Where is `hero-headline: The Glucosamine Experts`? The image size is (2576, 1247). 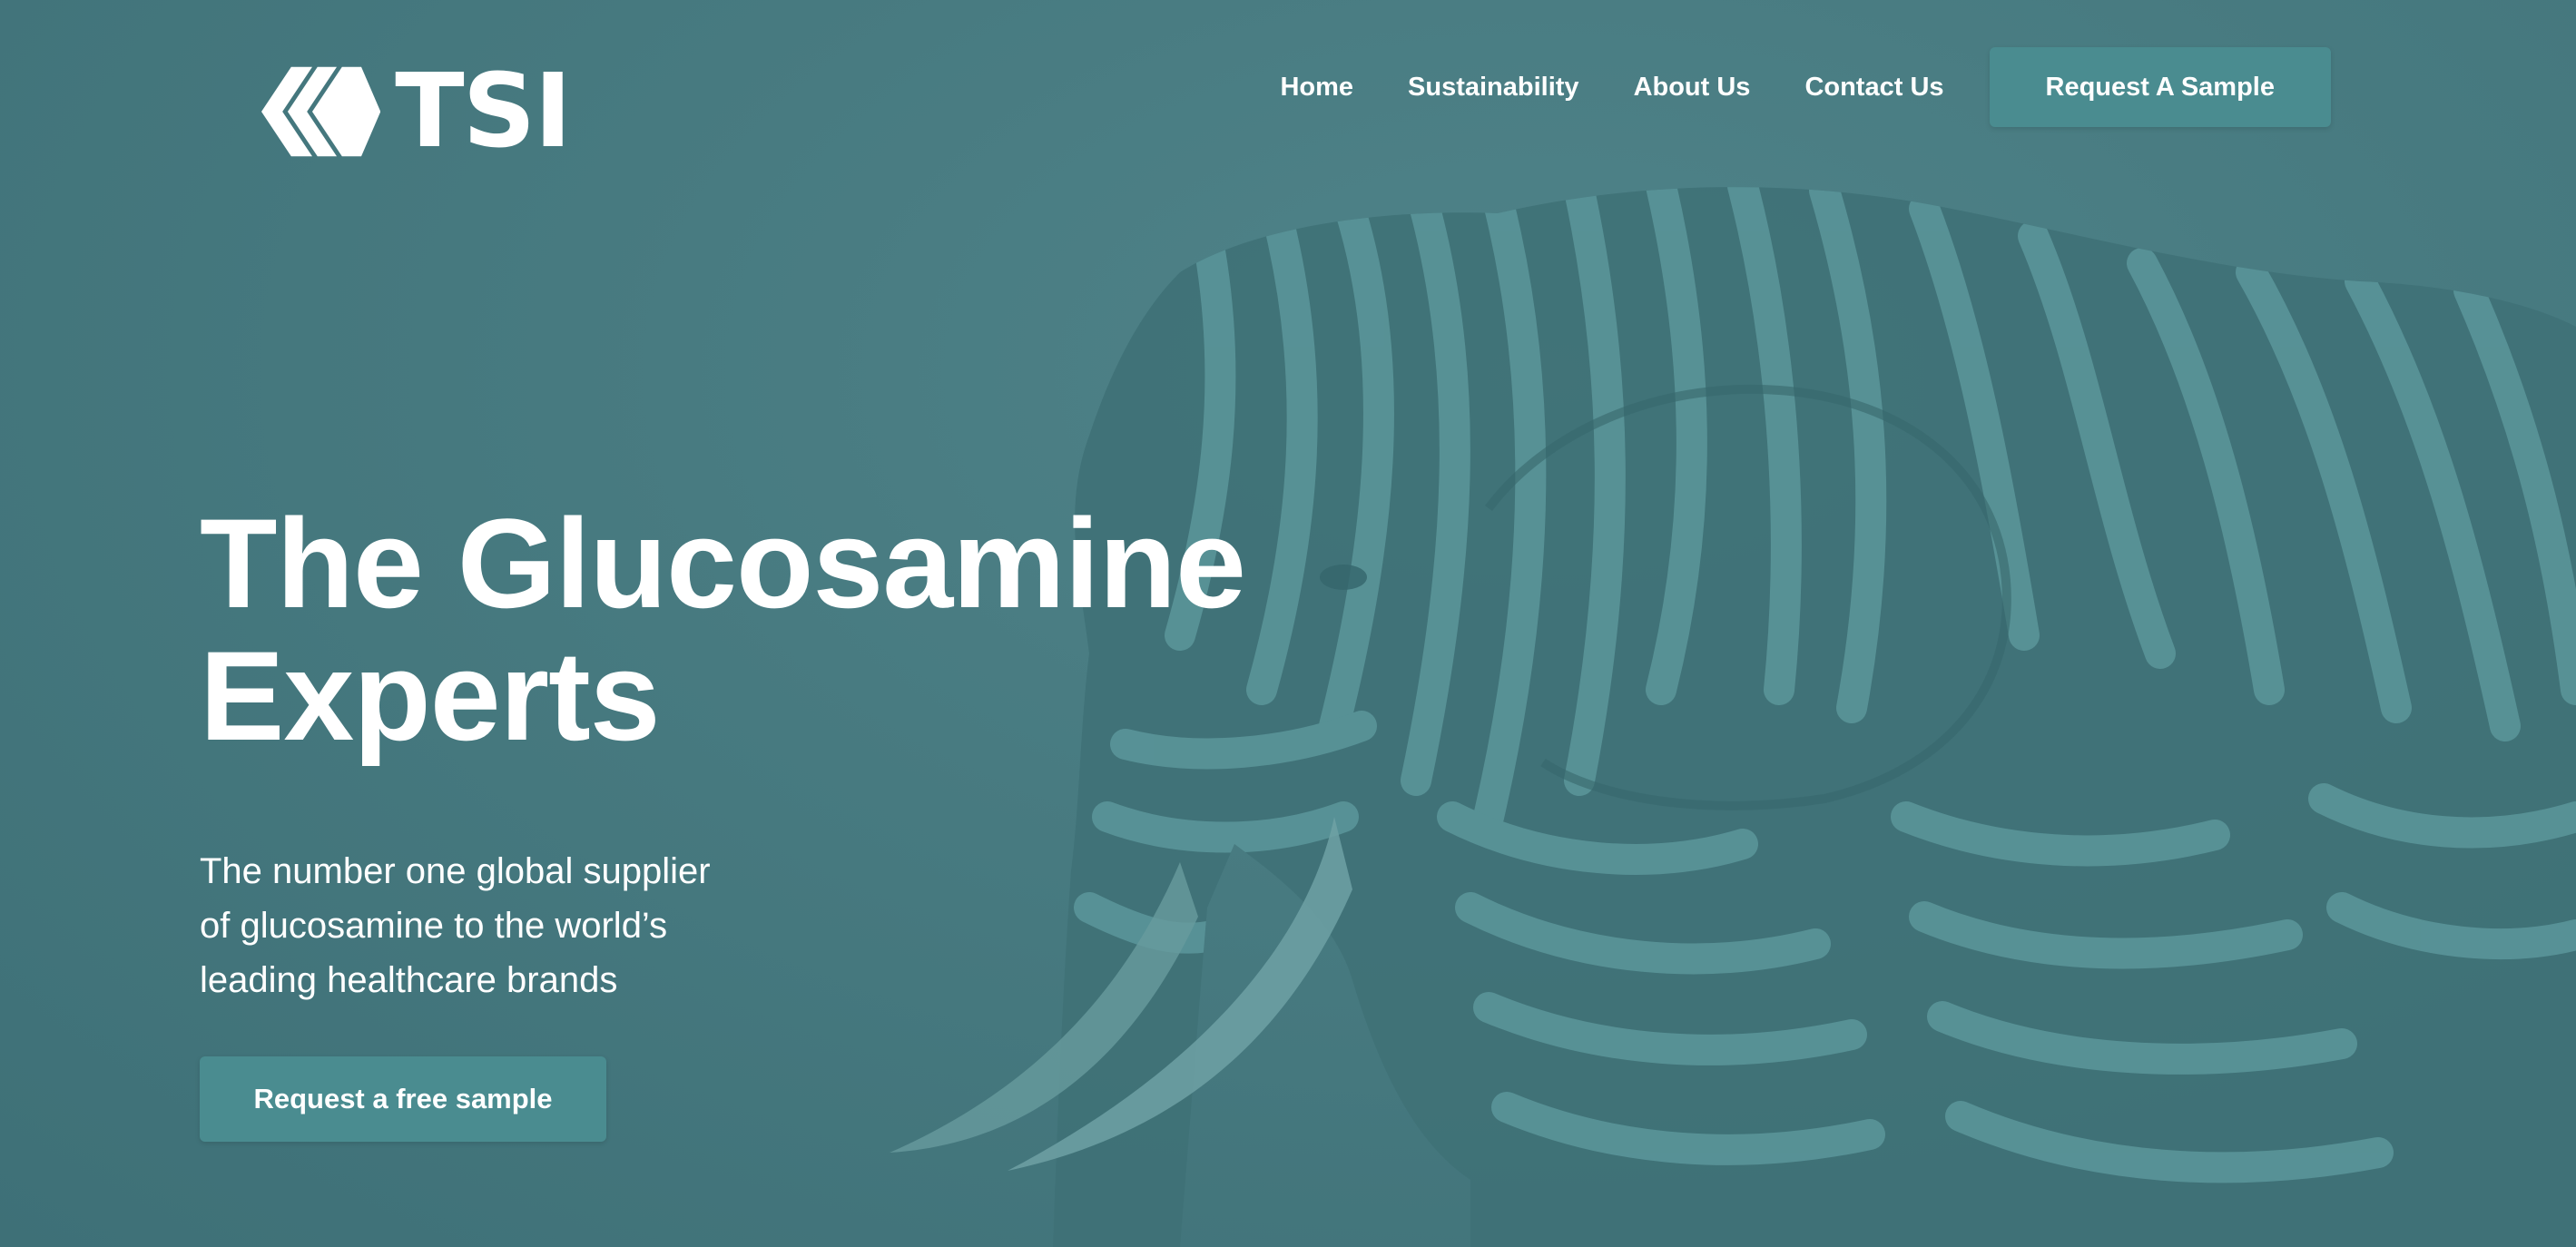 hero-headline: The Glucosamine Experts is located at coordinates (790, 629).